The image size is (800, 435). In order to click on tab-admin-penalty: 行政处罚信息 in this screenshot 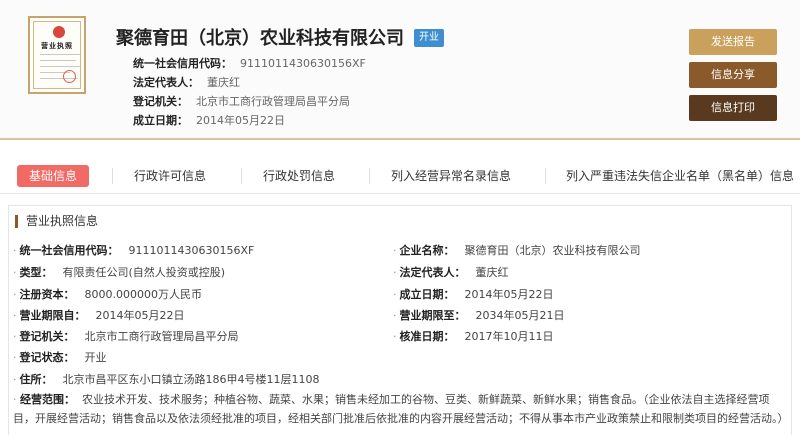, I will do `click(299, 176)`.